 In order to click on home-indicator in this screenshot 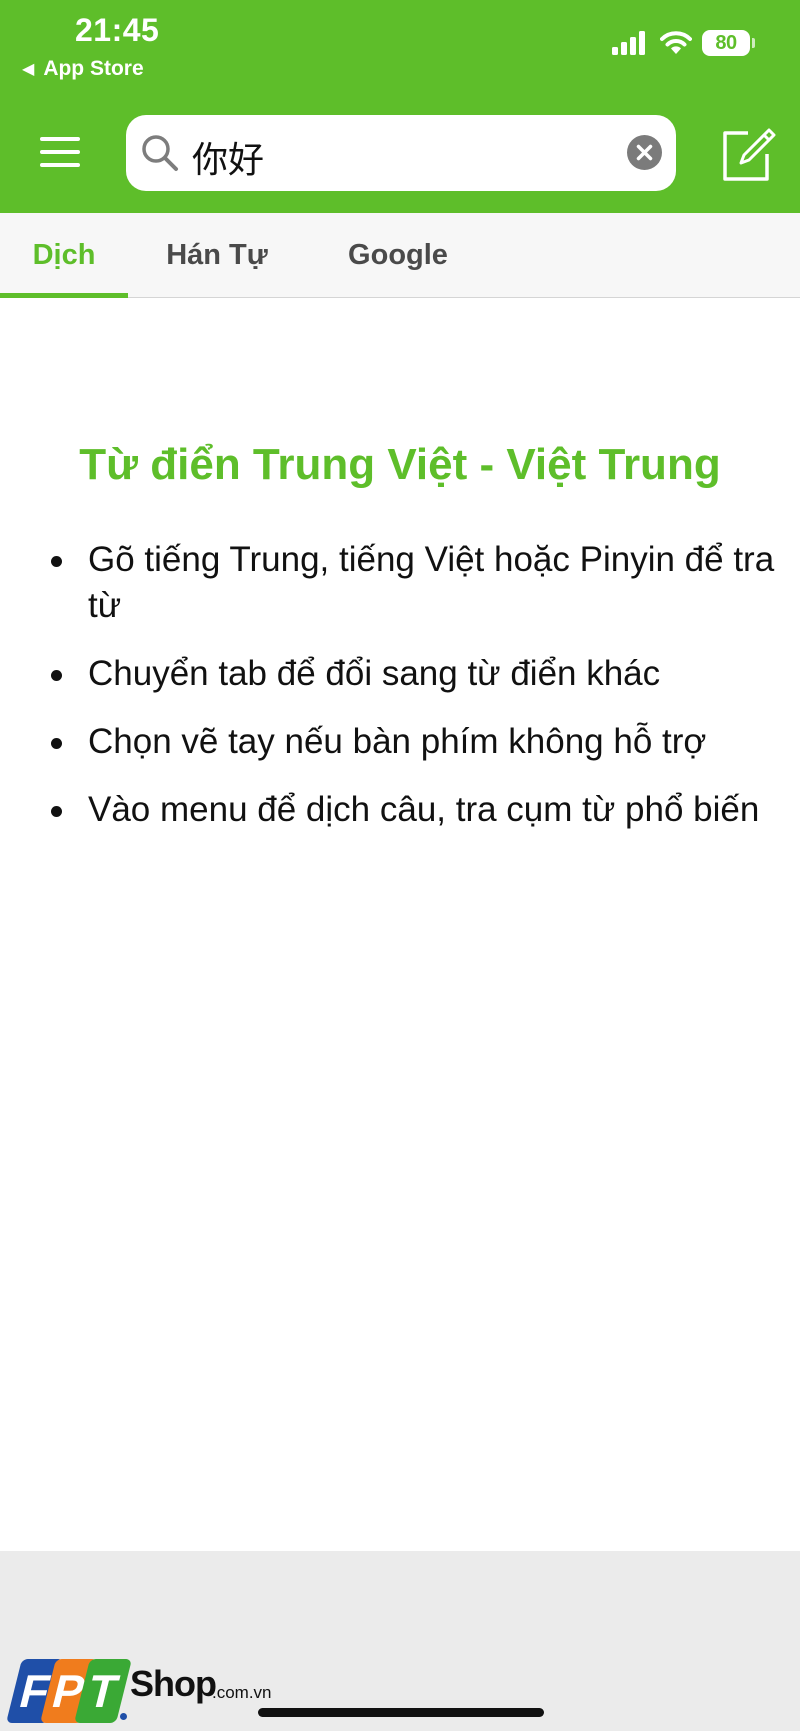, I will do `click(401, 1712)`.